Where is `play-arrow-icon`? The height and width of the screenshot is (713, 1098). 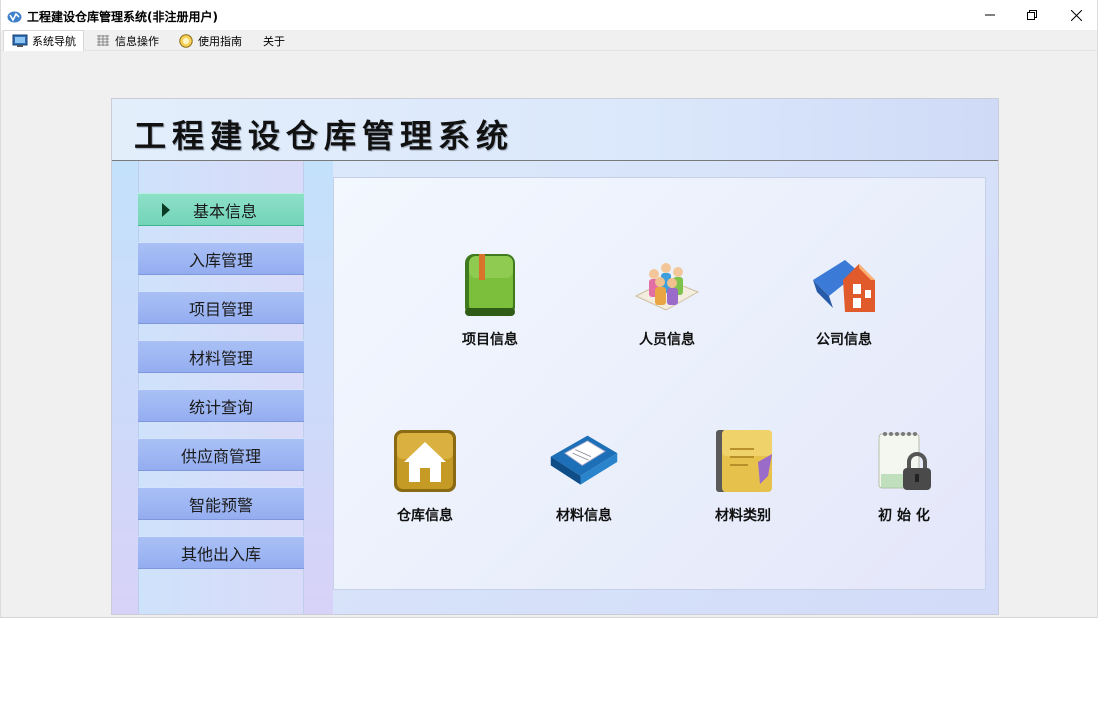 play-arrow-icon is located at coordinates (166, 209).